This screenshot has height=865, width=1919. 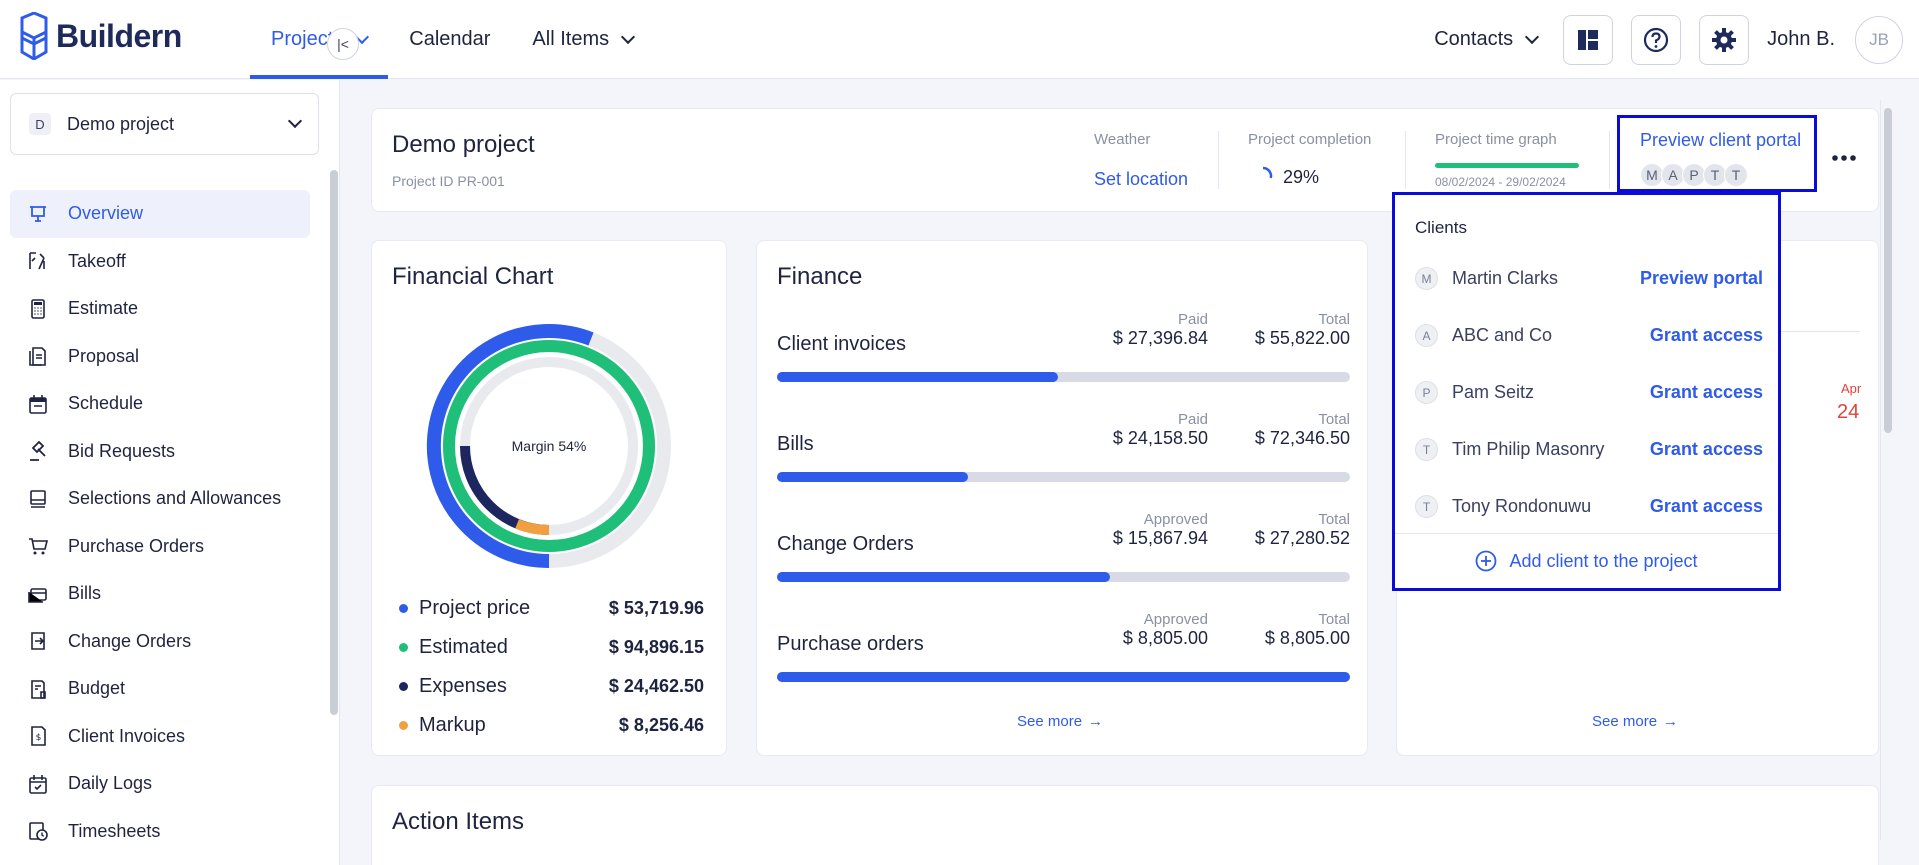 What do you see at coordinates (1302, 438) in the screenshot?
I see `finance-right-value: $ 72,346.50` at bounding box center [1302, 438].